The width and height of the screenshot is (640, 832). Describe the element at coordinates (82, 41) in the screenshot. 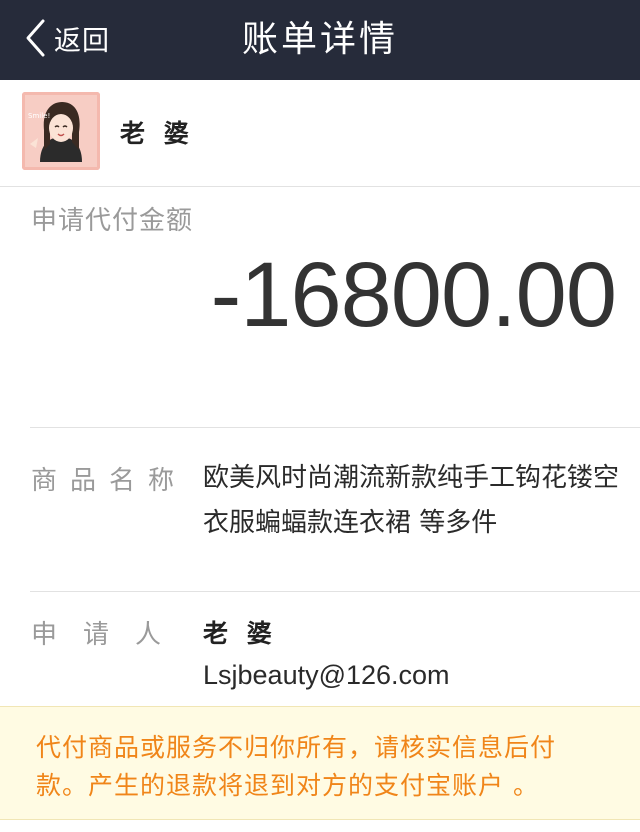

I see `back-label: 返回` at that location.